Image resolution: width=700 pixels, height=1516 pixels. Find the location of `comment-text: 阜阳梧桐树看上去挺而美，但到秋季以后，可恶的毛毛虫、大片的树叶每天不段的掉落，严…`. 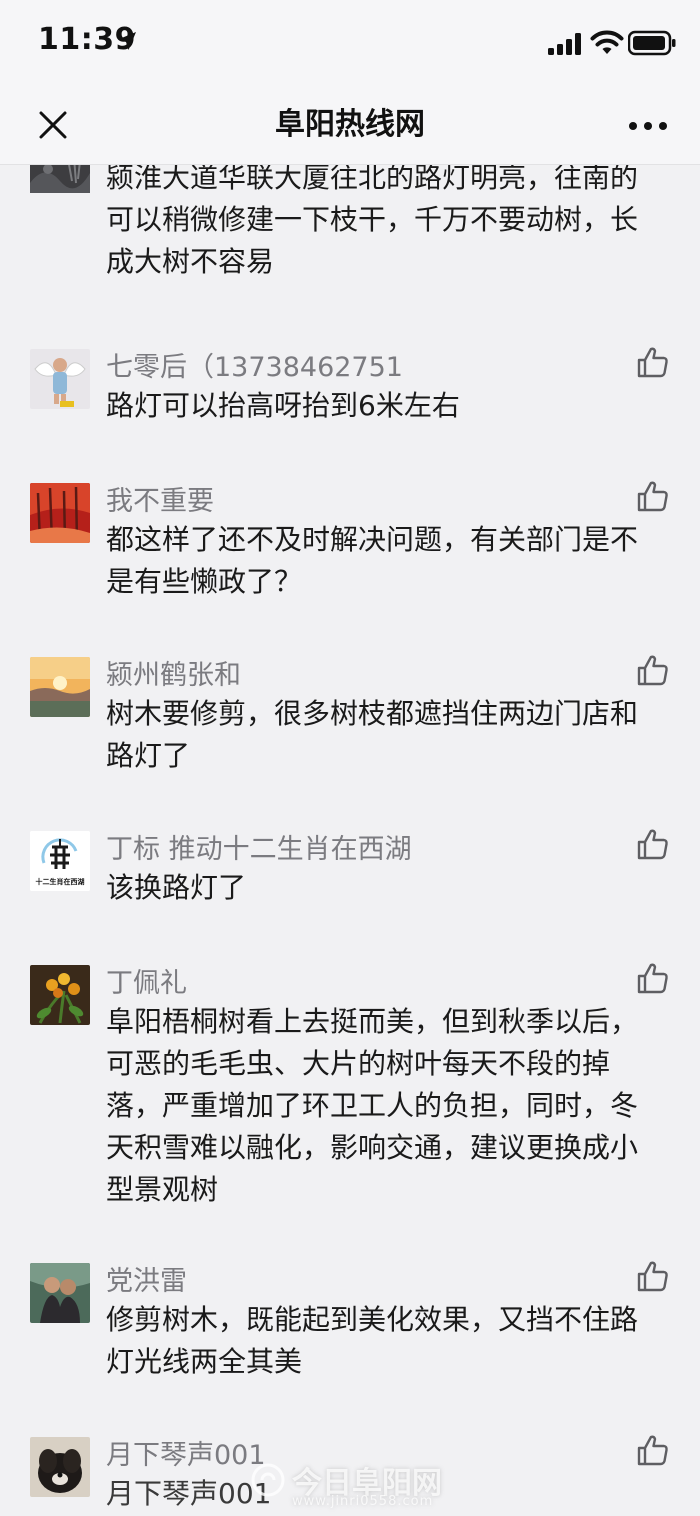

comment-text: 阜阳梧桐树看上去挺而美，但到秋季以后，可恶的毛毛虫、大片的树叶每天不段的掉落，严… is located at coordinates (372, 1105).